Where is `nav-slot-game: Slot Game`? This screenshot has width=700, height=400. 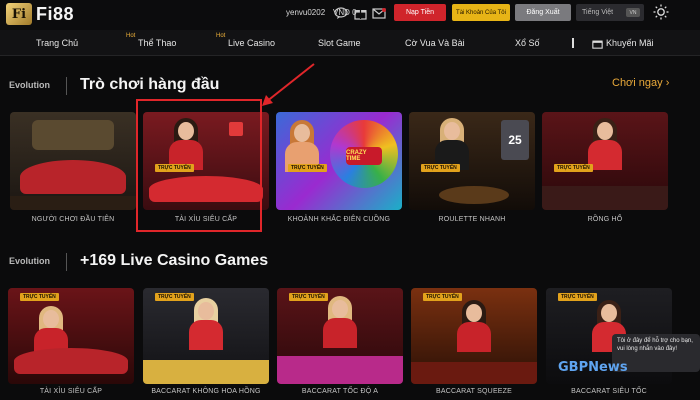 nav-slot-game: Slot Game is located at coordinates (339, 43).